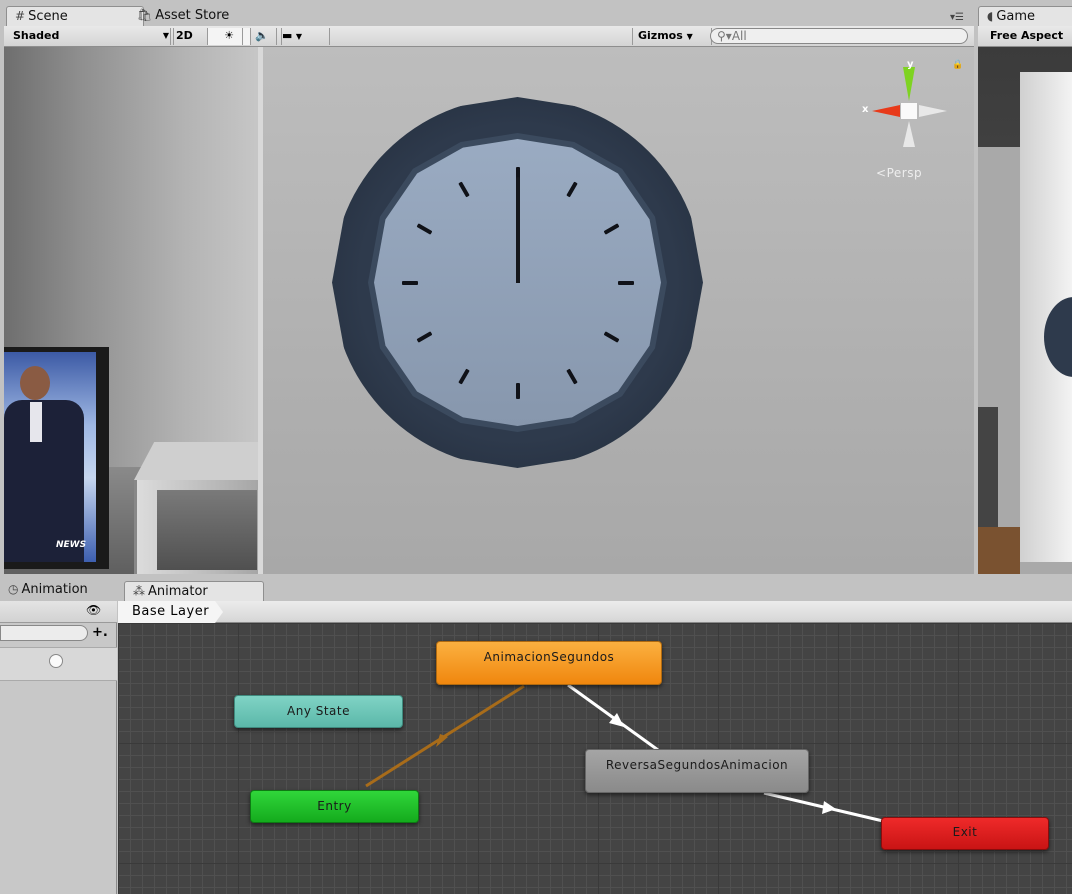  I want to click on tab-game: ◖ Game, so click(1025, 16).